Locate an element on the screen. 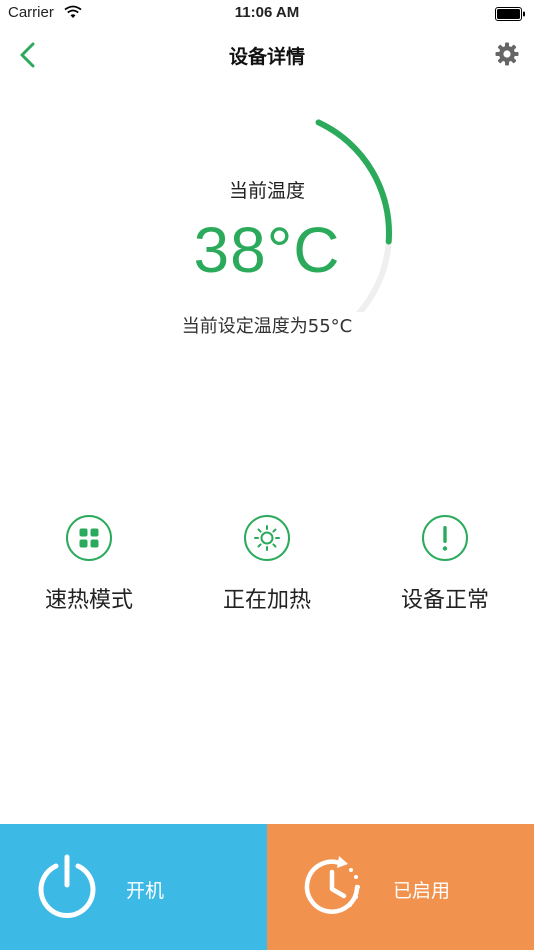 Image resolution: width=534 pixels, height=950 pixels. battery-icon is located at coordinates (510, 14).